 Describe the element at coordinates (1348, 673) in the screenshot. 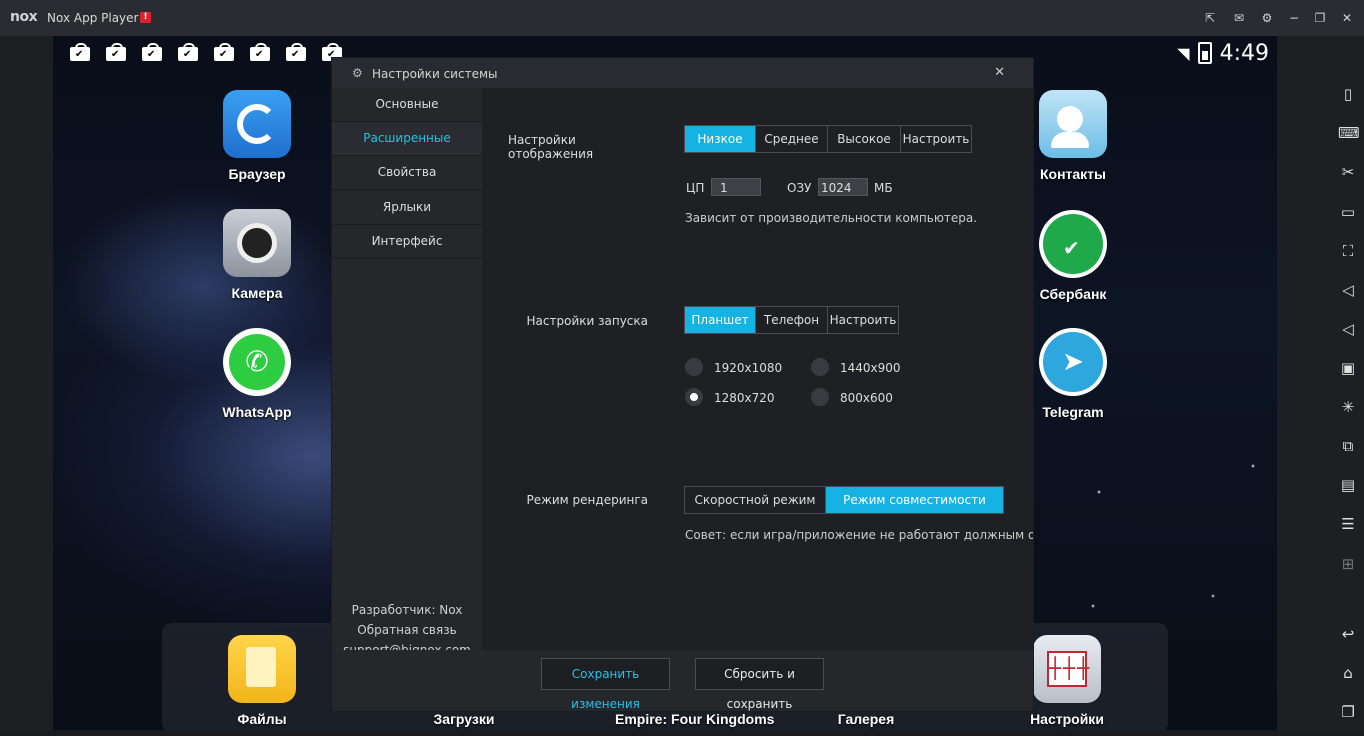

I see `home-icon: ⌂` at that location.